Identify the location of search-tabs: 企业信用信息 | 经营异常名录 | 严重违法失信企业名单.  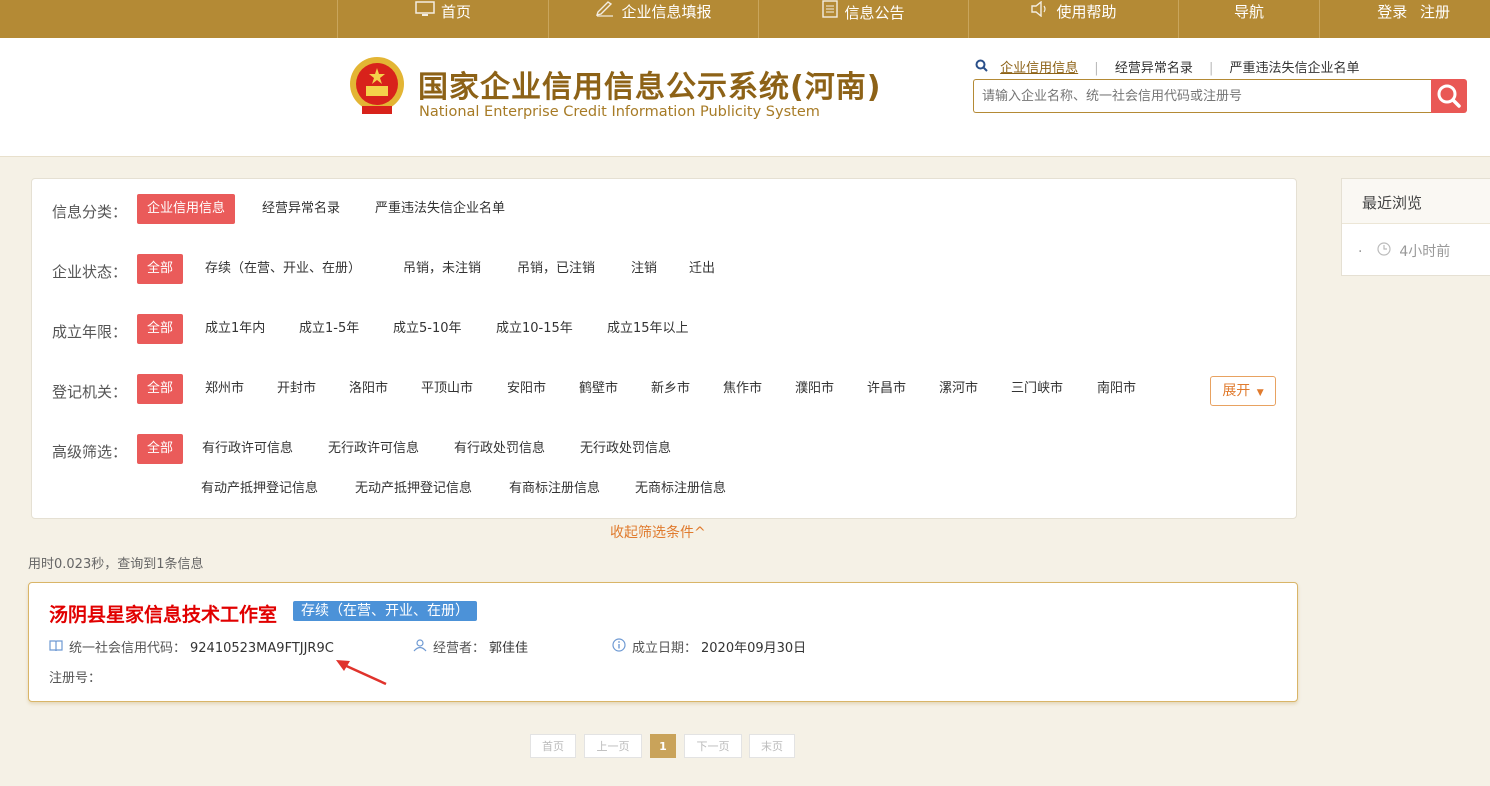
(1167, 66).